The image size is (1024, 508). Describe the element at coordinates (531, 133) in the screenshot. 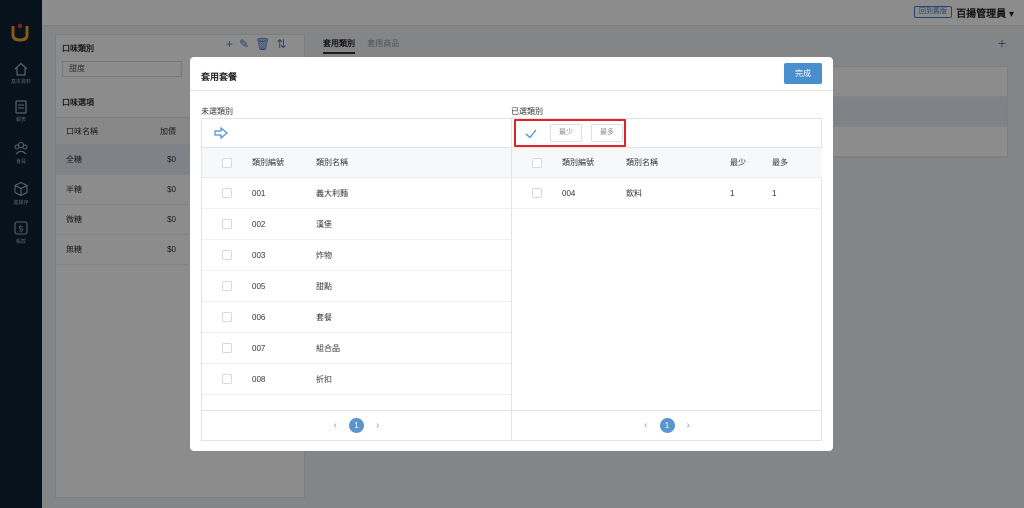

I see `check-icon` at that location.